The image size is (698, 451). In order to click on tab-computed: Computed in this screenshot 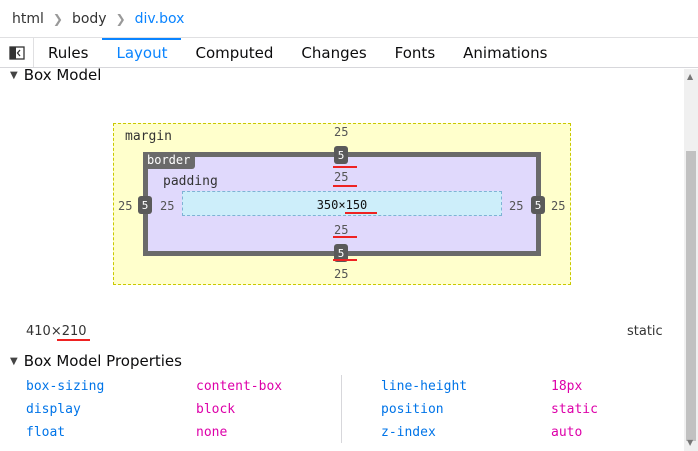, I will do `click(234, 52)`.